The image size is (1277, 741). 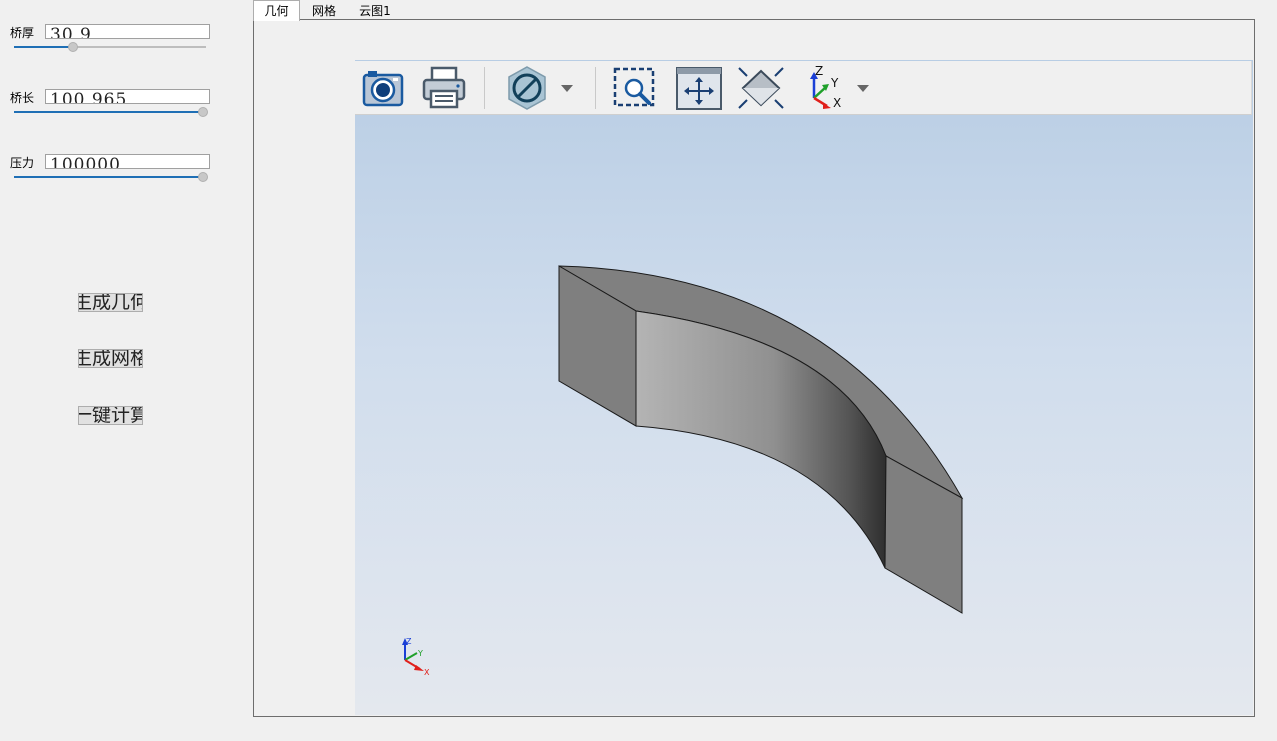 I want to click on fit-all-icon, so click(x=699, y=88).